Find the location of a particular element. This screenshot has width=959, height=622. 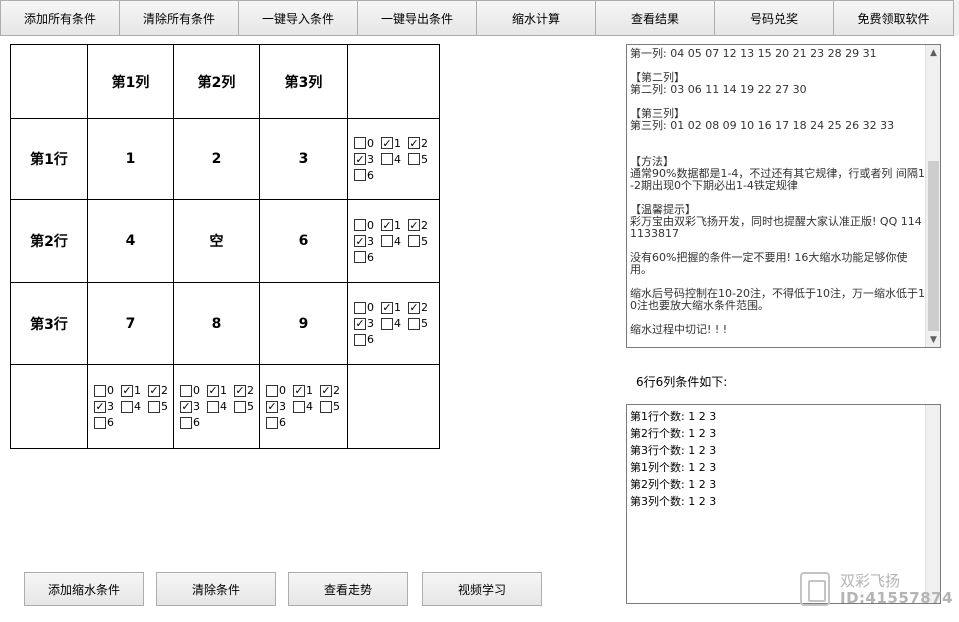

scroll-up-arrow-icon: ▲ is located at coordinates (933, 52).